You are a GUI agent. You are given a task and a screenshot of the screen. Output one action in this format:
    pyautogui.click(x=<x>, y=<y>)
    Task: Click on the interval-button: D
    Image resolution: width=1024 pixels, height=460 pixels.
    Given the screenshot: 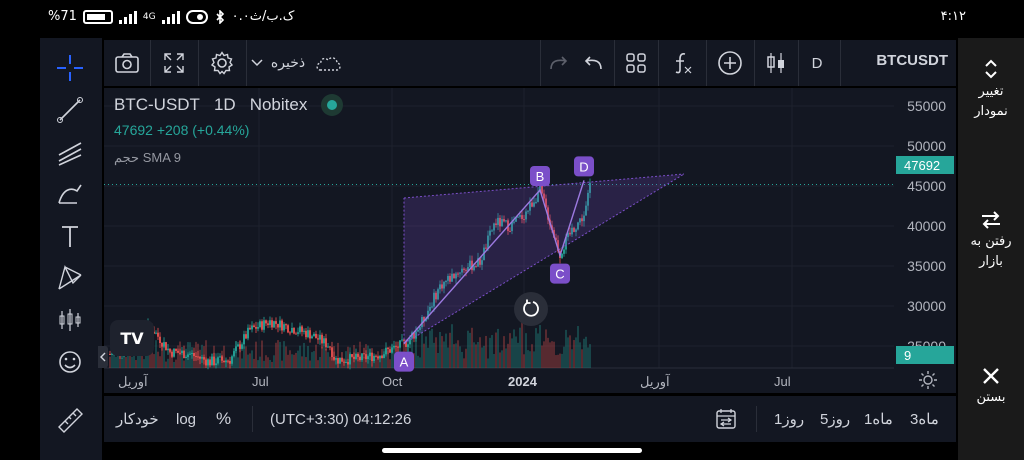 What is the action you would take?
    pyautogui.click(x=817, y=63)
    